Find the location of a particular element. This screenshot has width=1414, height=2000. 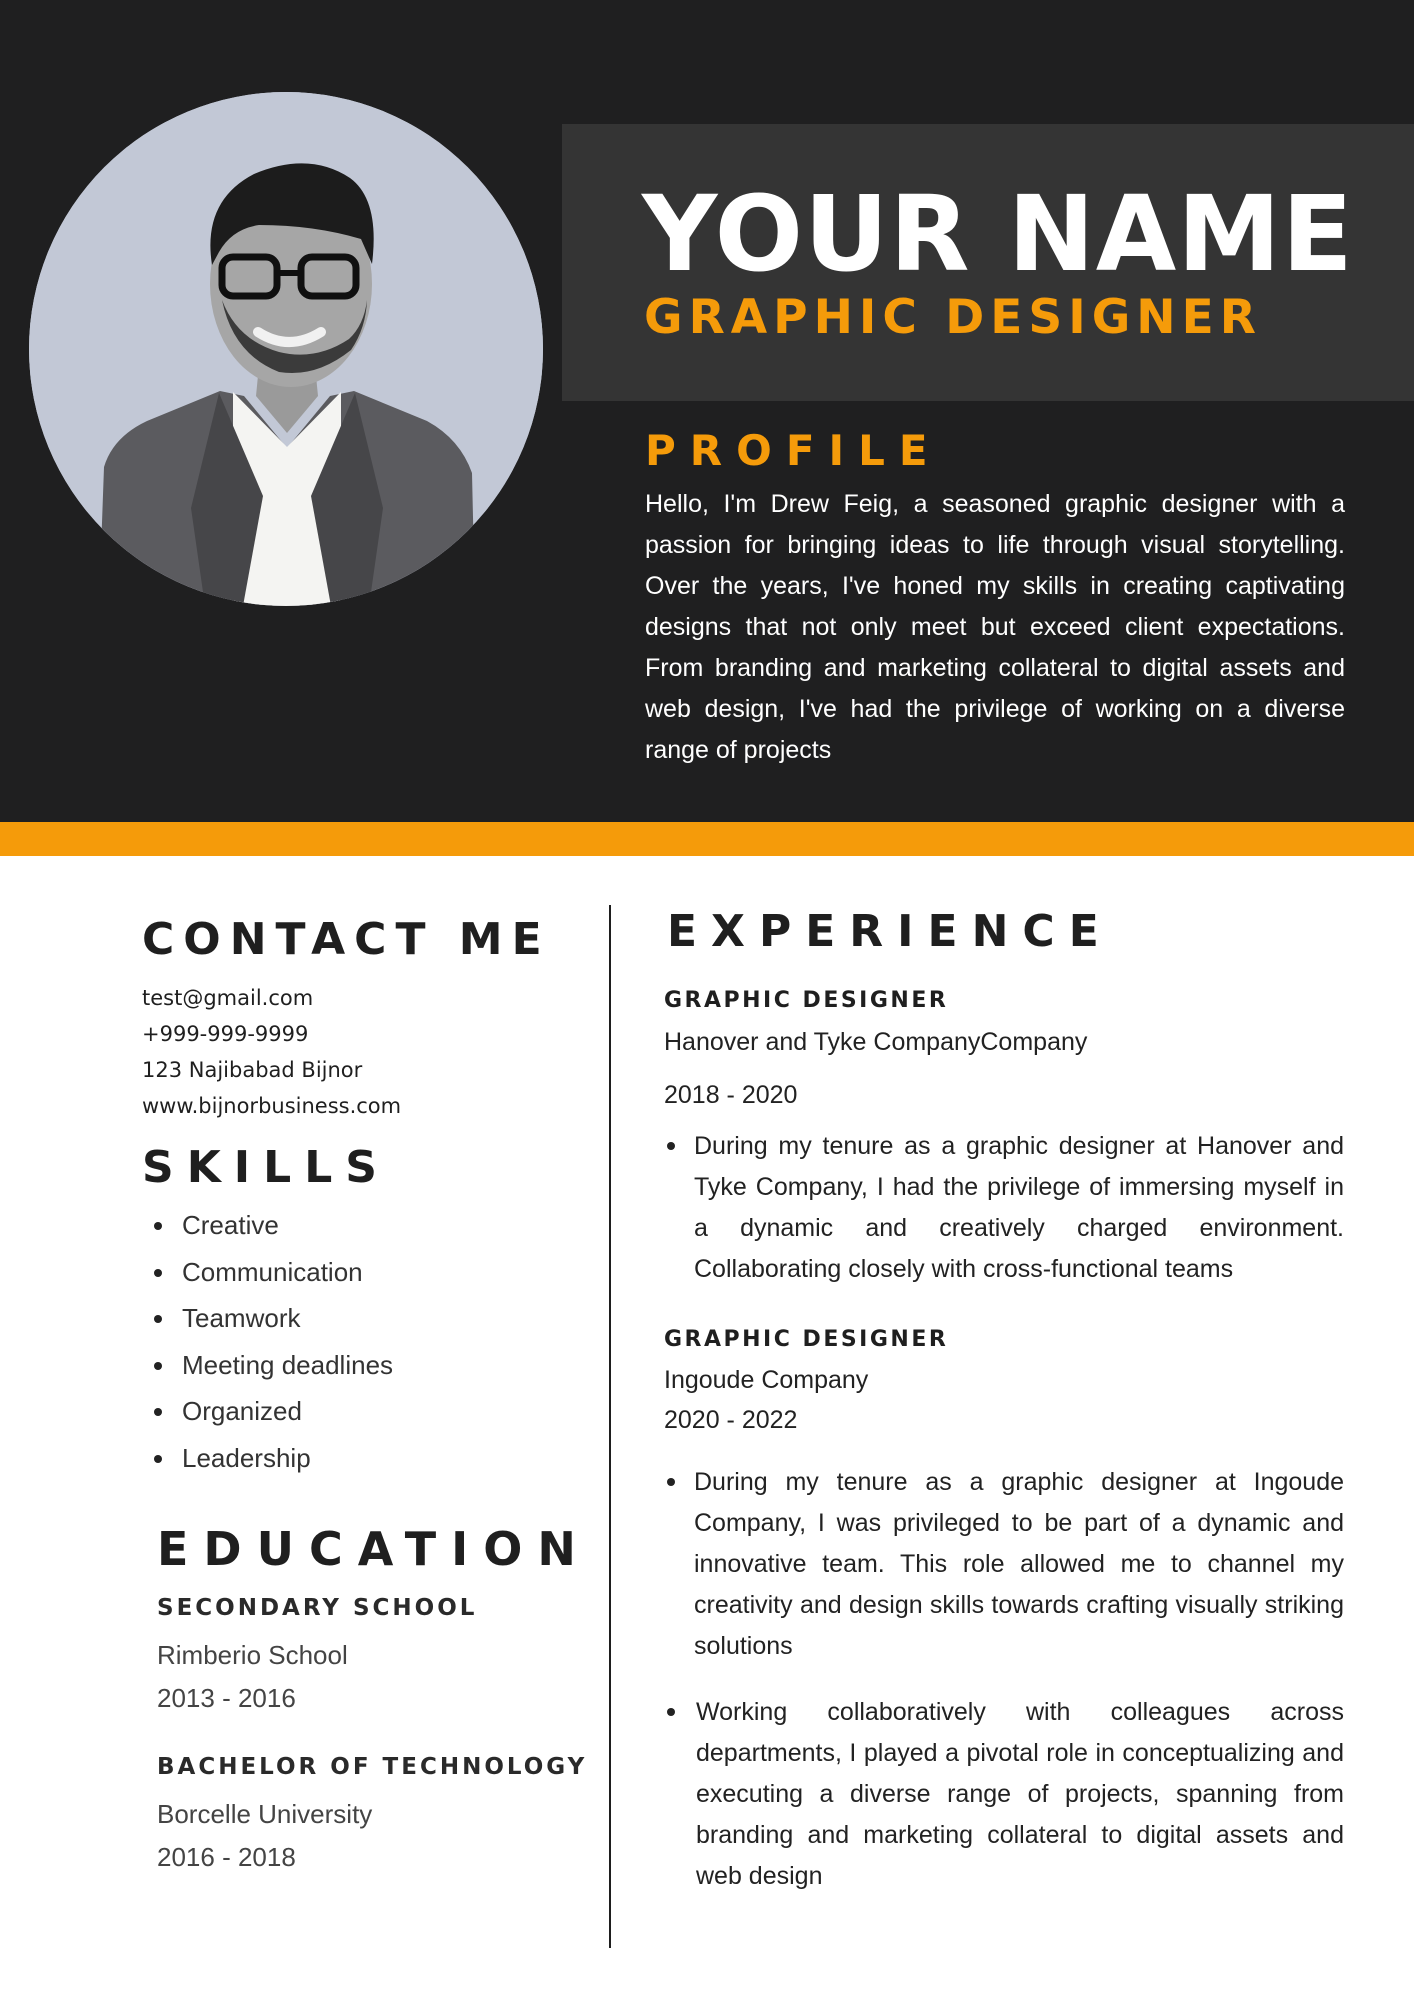

experience-heading: EXPERIENCE is located at coordinates (890, 931).